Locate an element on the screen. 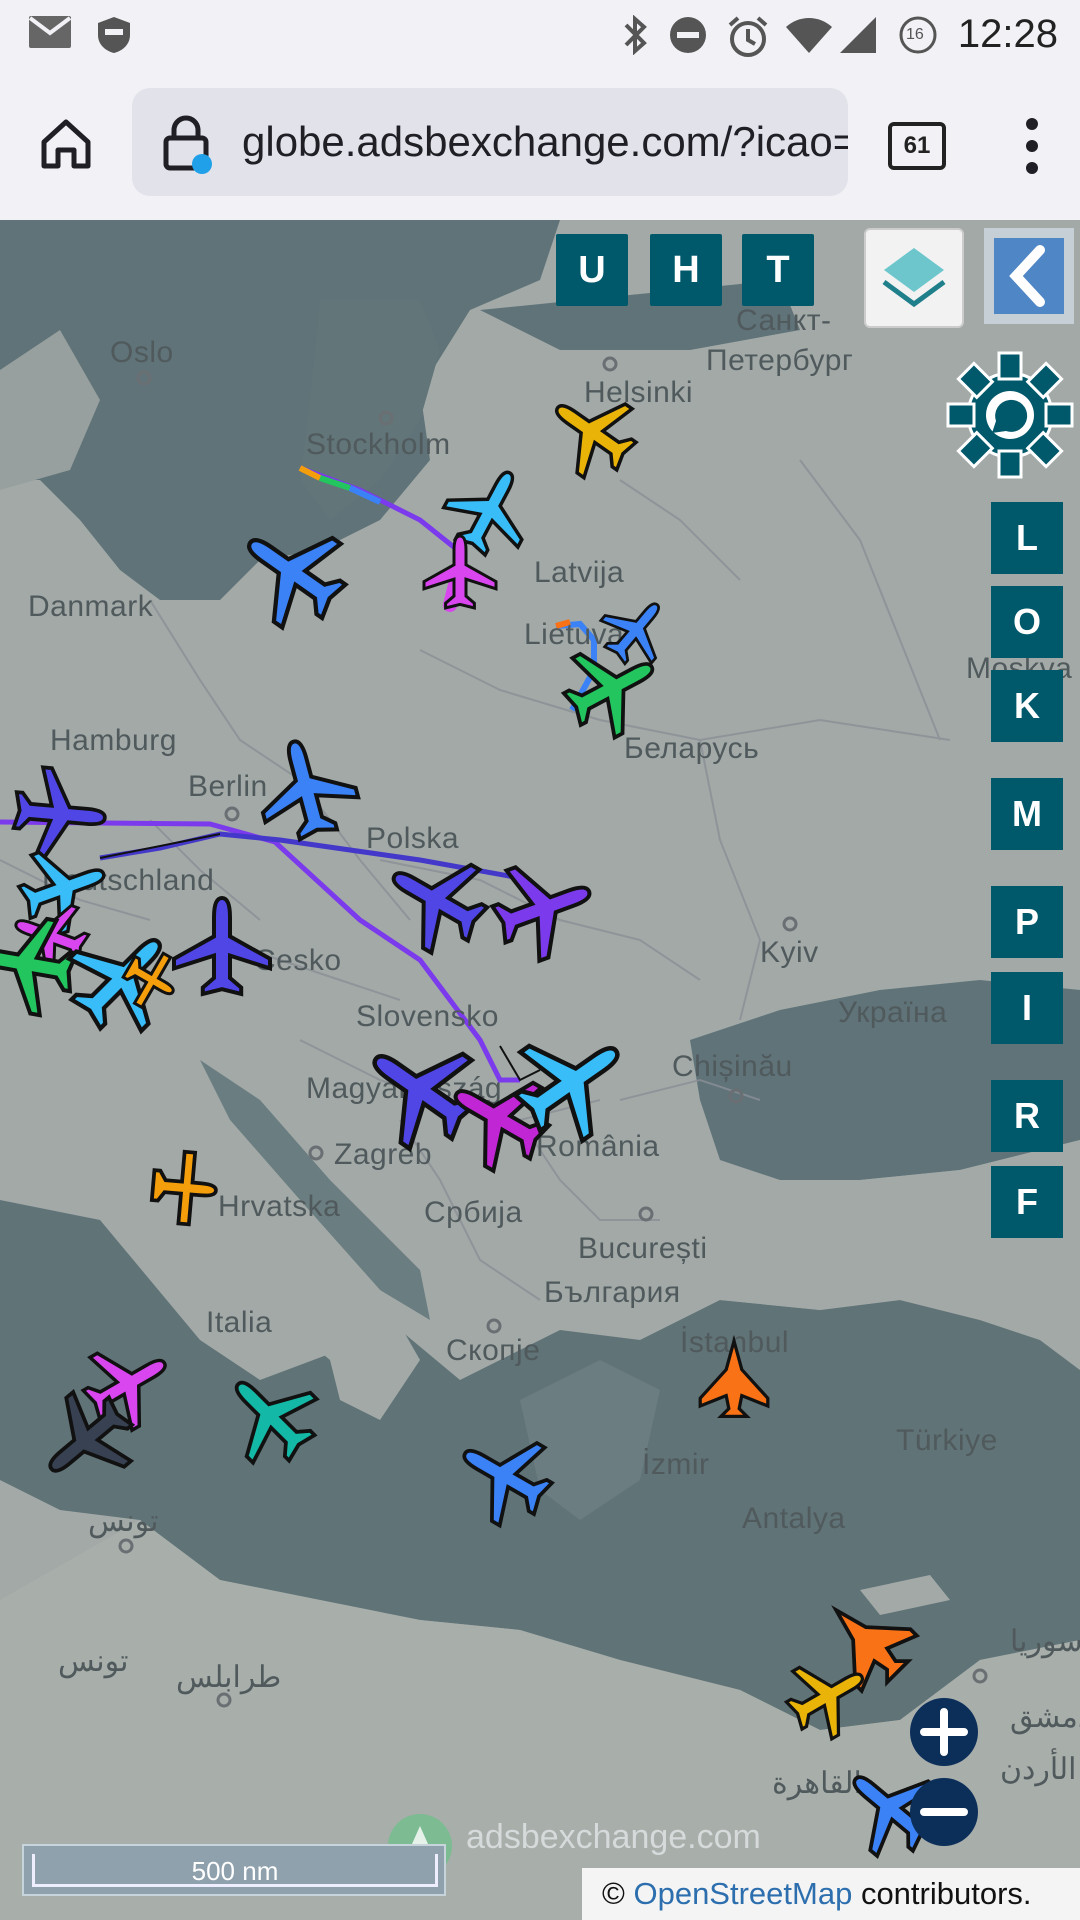 This screenshot has height=1920, width=1080. chevron-left-icon is located at coordinates (1027, 276).